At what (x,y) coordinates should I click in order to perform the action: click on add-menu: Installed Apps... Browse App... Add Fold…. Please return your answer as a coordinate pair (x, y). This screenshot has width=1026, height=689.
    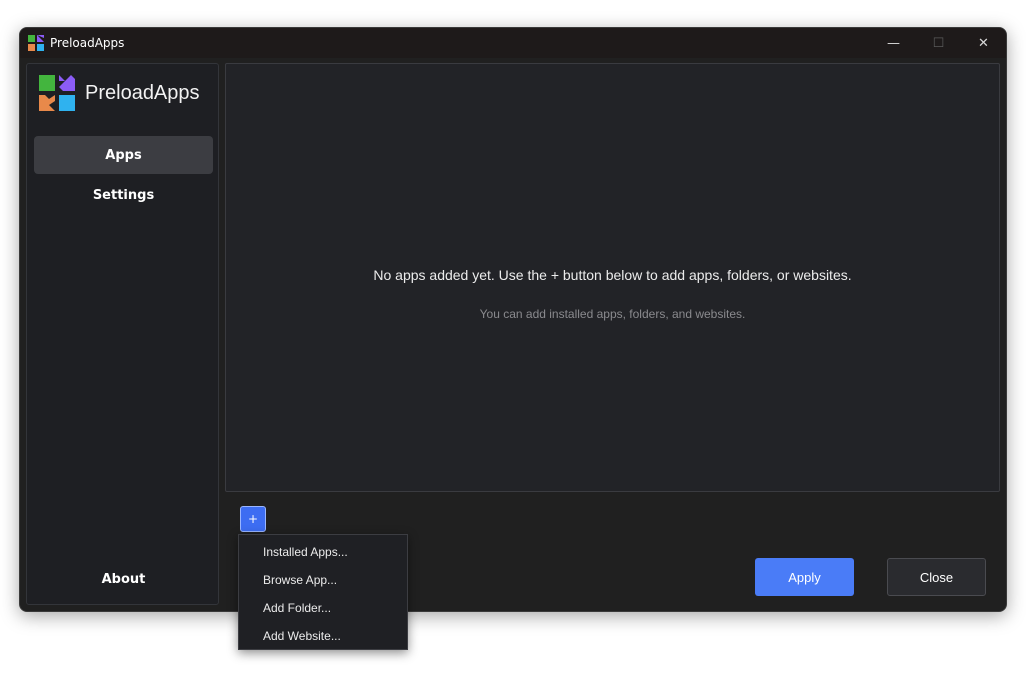
    Looking at the image, I should click on (323, 592).